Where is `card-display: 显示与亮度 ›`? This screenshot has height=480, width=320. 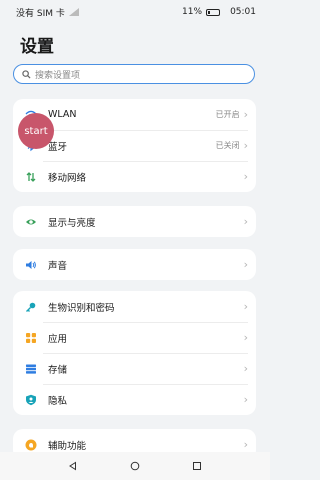
card-display: 显示与亮度 › is located at coordinates (134, 221).